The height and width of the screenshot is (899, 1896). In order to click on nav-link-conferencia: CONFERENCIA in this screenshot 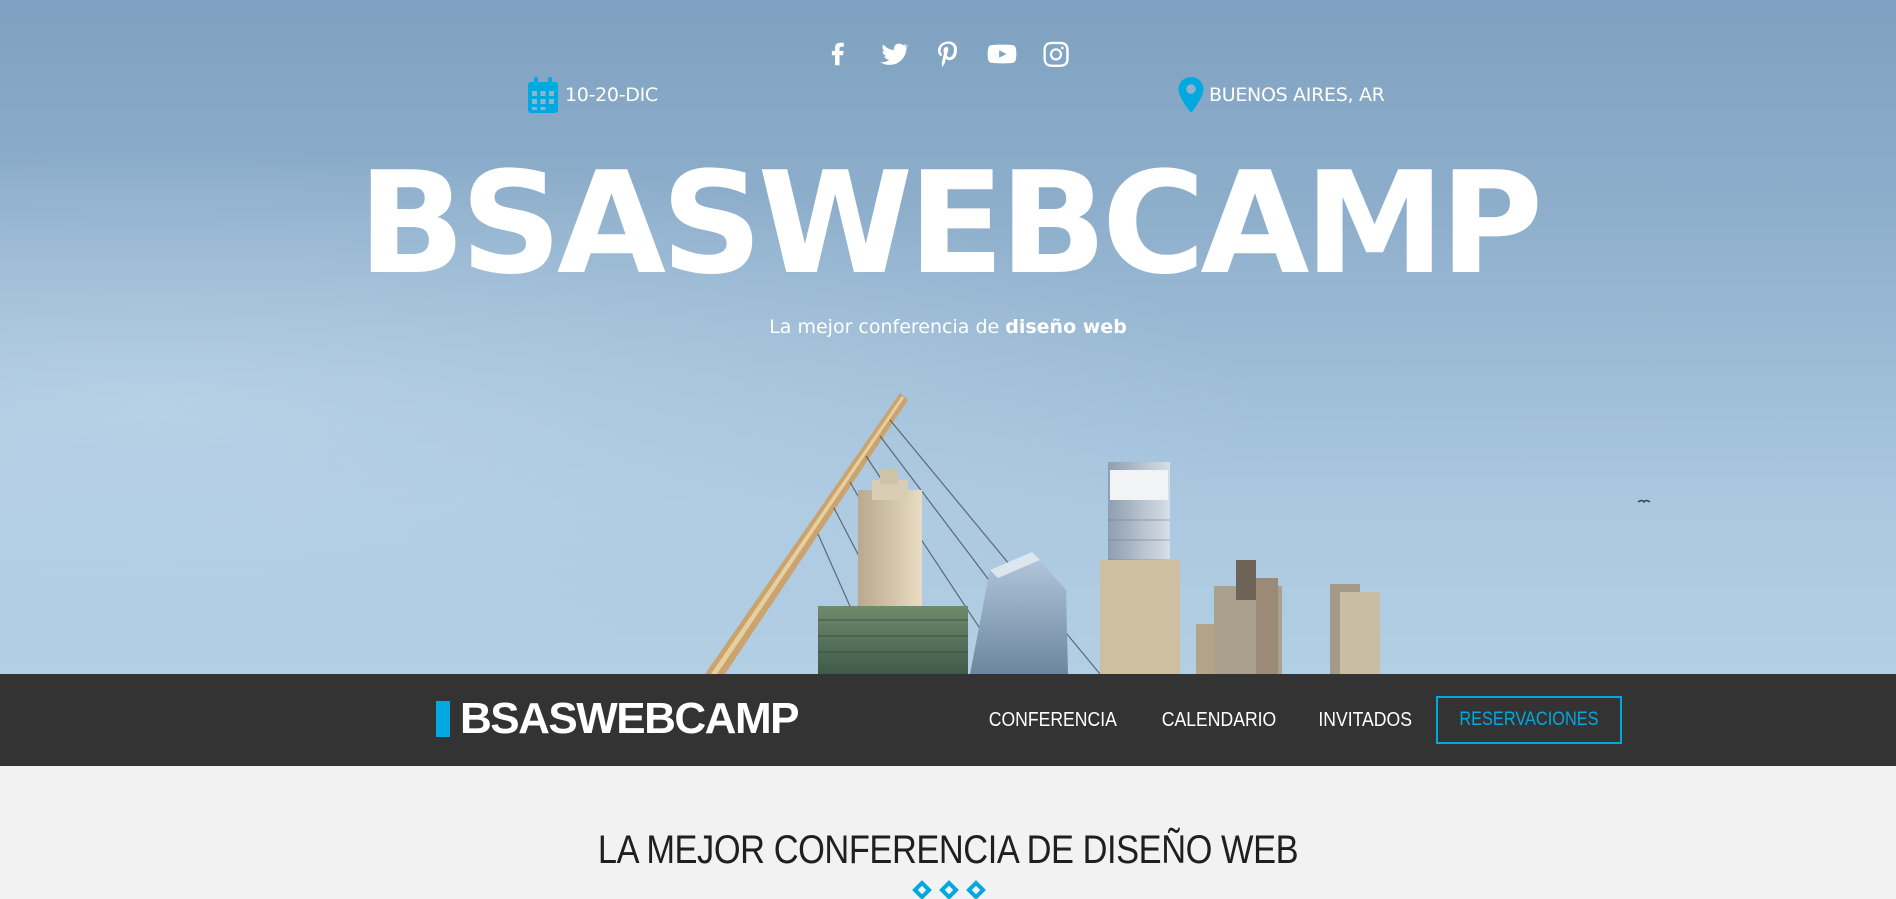, I will do `click(1052, 720)`.